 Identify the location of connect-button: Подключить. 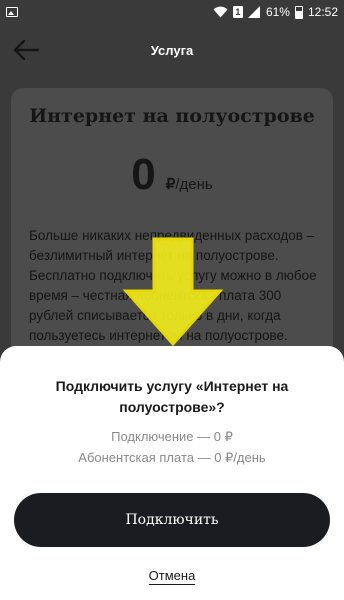
(172, 520).